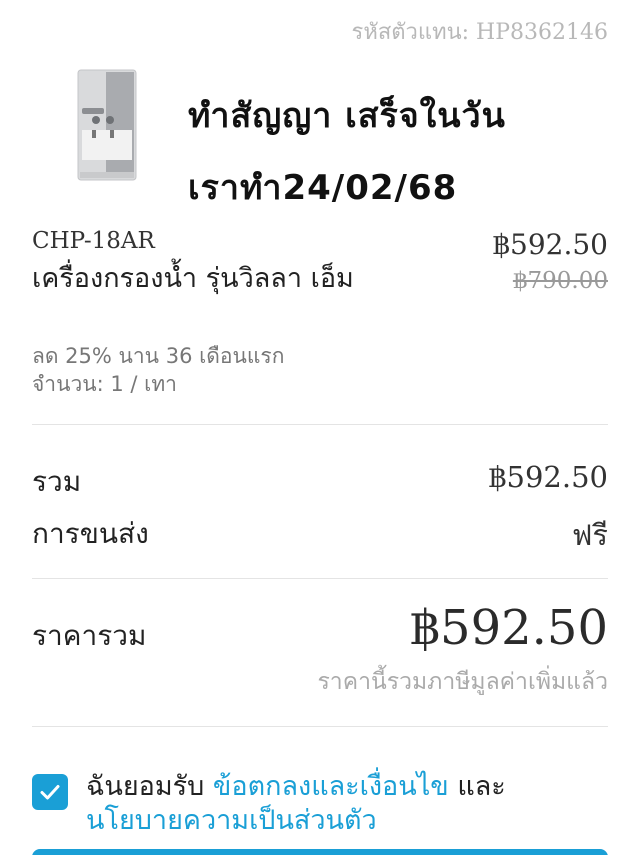 This screenshot has height=855, width=640. I want to click on privacy-policy-link: นโยบายความเป็นส่วนตัว, so click(231, 820).